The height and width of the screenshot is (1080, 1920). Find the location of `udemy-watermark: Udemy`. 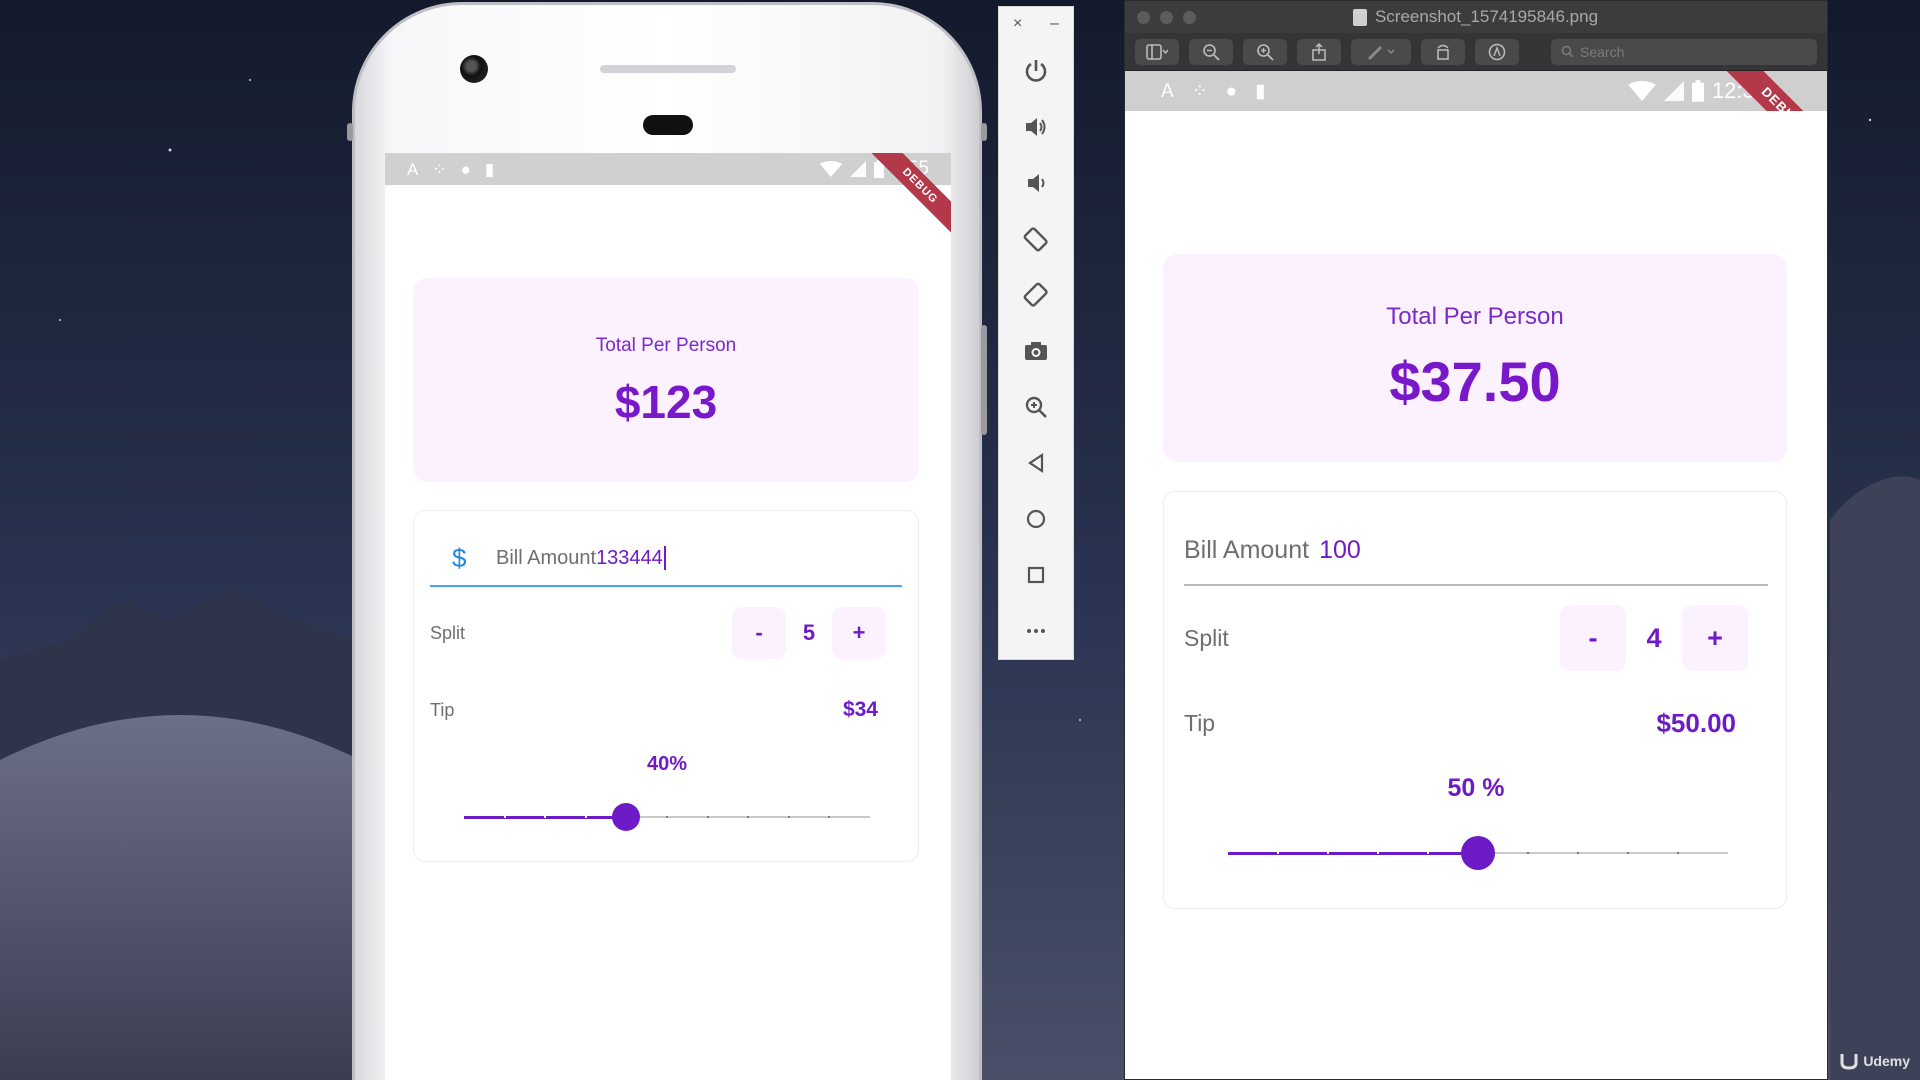

udemy-watermark: Udemy is located at coordinates (1874, 1061).